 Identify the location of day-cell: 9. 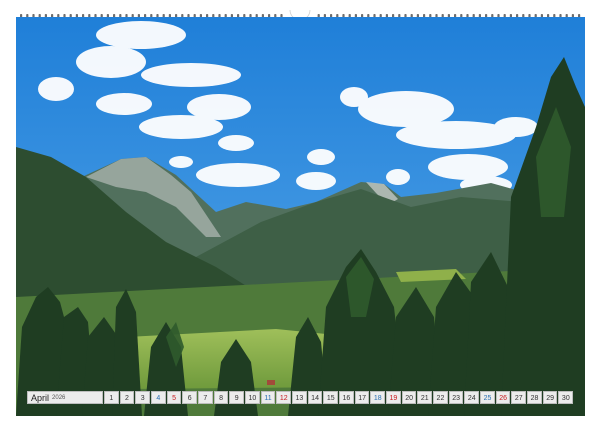
(237, 397).